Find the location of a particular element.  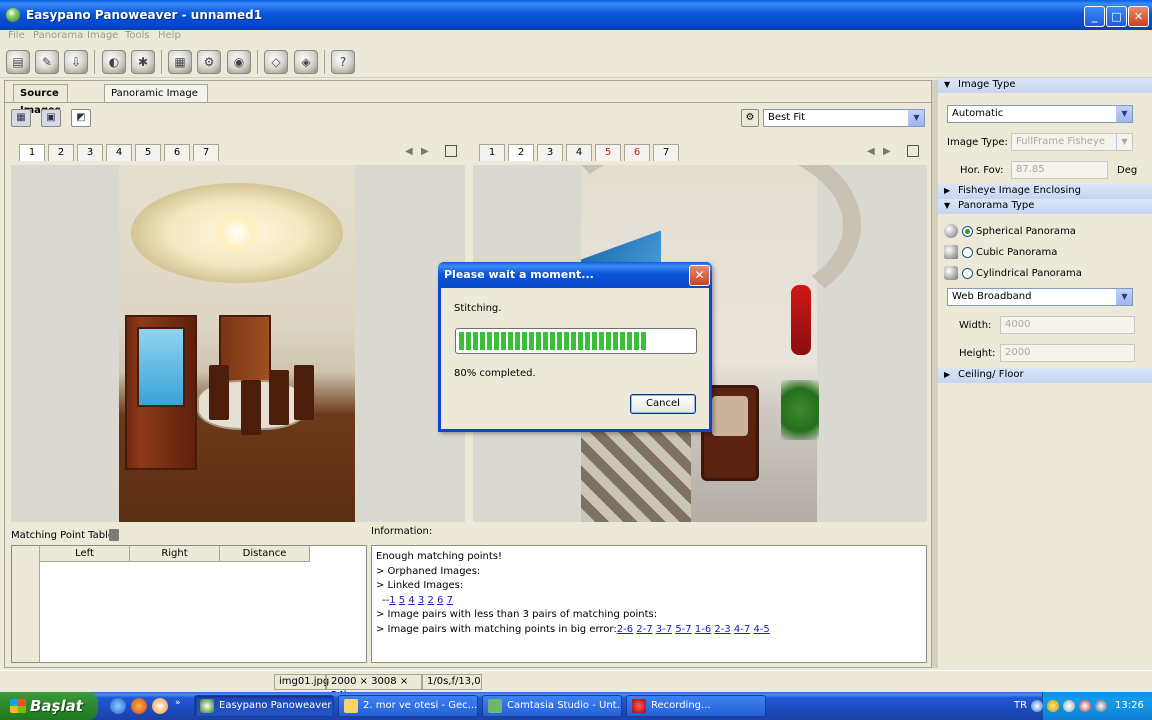

task-panoweaver: Easypano Panoweaver is located at coordinates (264, 706).